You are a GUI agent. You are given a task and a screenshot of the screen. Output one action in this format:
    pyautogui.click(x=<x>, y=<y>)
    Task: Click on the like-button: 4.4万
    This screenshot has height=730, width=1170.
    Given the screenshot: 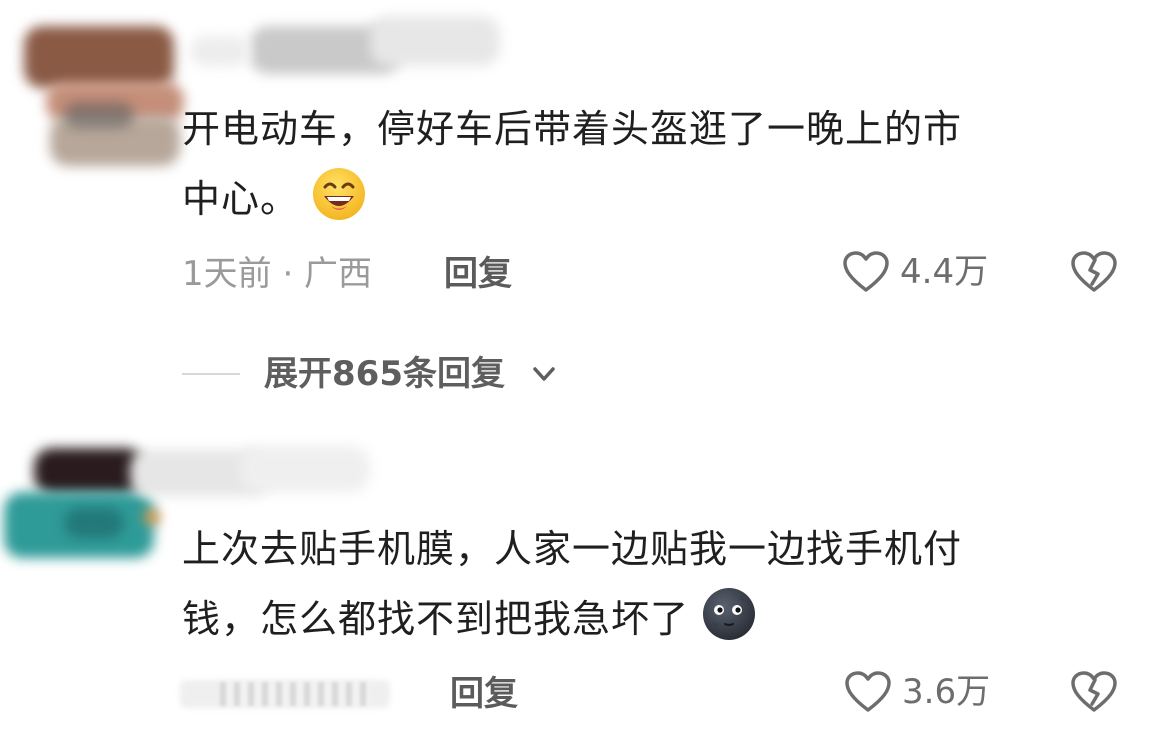 What is the action you would take?
    pyautogui.click(x=915, y=272)
    